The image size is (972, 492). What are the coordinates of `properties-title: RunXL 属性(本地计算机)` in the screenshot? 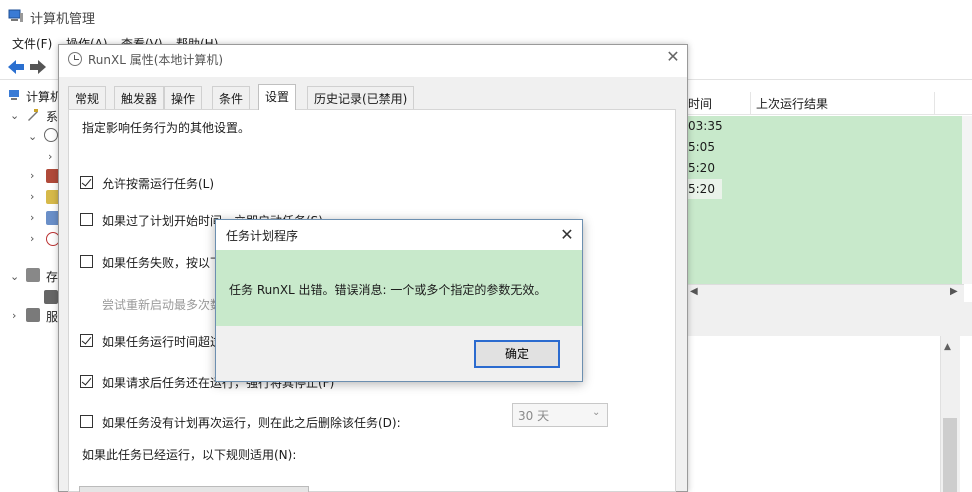 It's located at (156, 60).